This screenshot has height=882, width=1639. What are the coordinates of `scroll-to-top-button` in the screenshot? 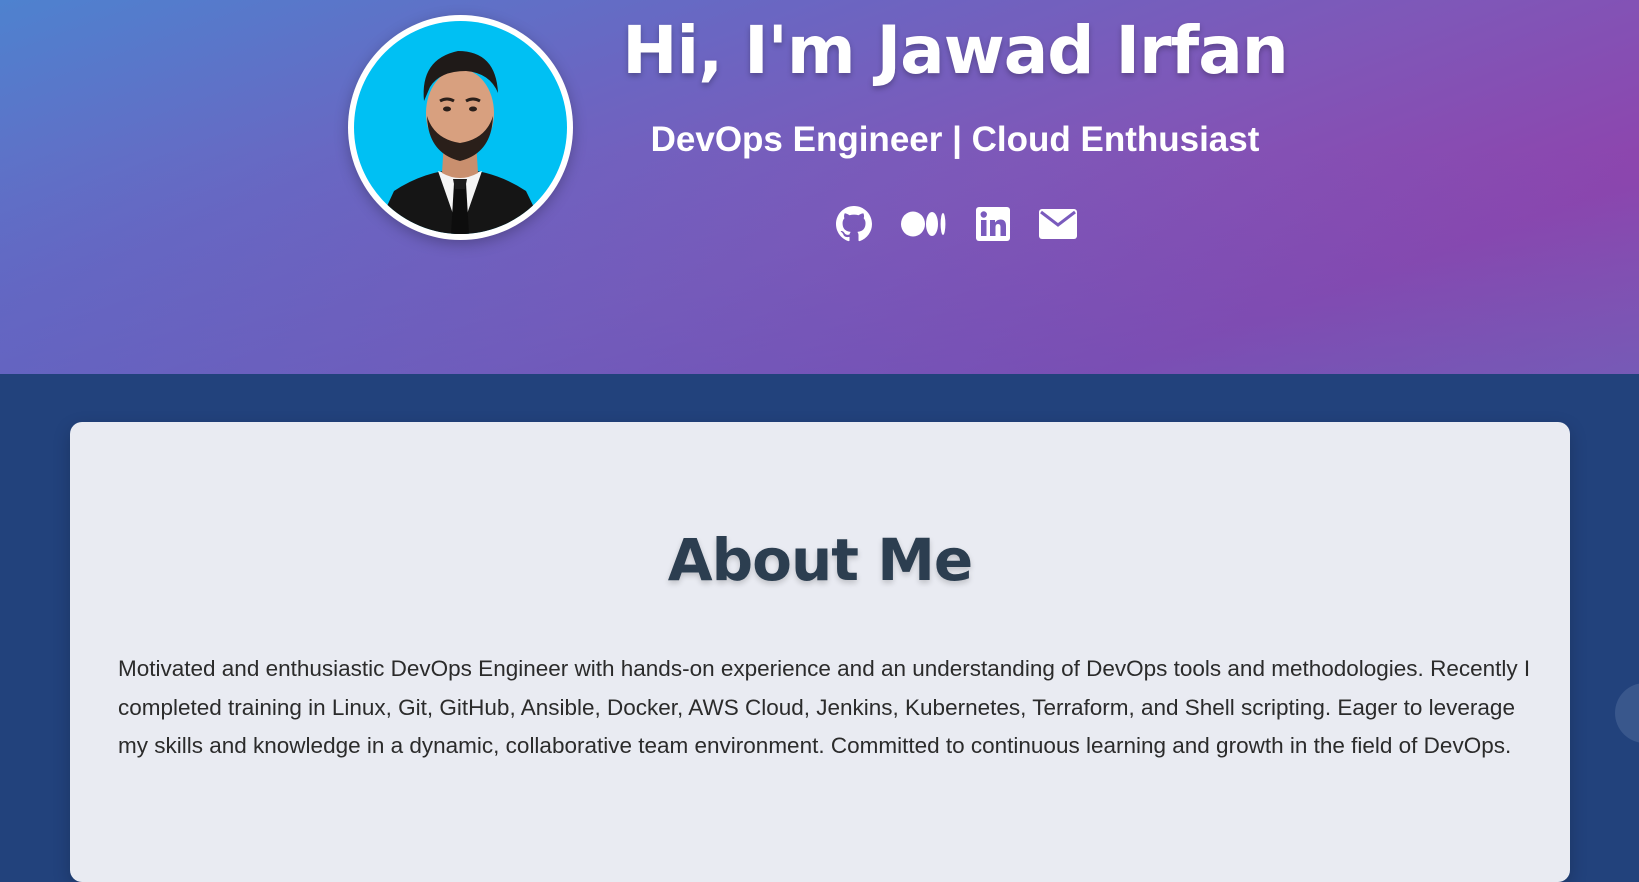 It's located at (1627, 713).